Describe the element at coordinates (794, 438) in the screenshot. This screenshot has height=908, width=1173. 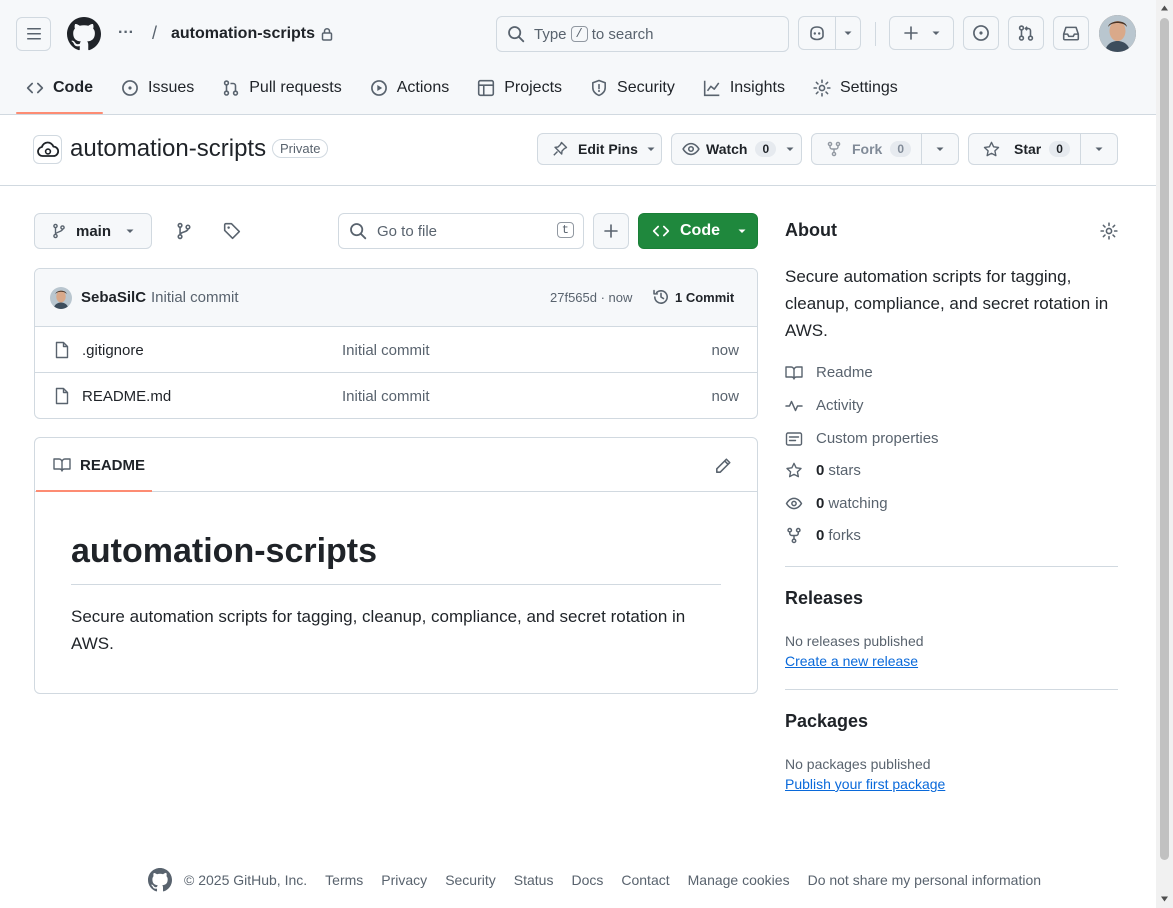
I see `note-icon` at that location.